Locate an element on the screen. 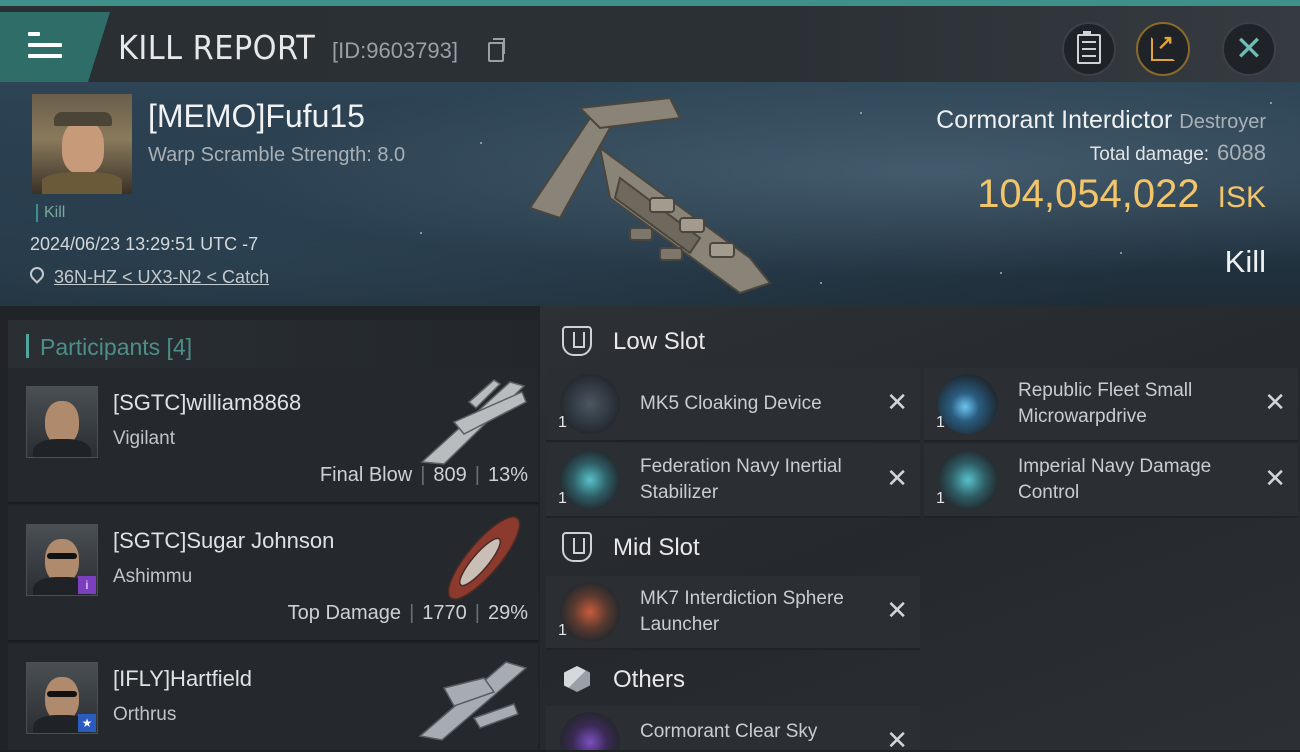 The width and height of the screenshot is (1300, 752). module-name: MK5 Cloaking Device is located at coordinates (731, 403).